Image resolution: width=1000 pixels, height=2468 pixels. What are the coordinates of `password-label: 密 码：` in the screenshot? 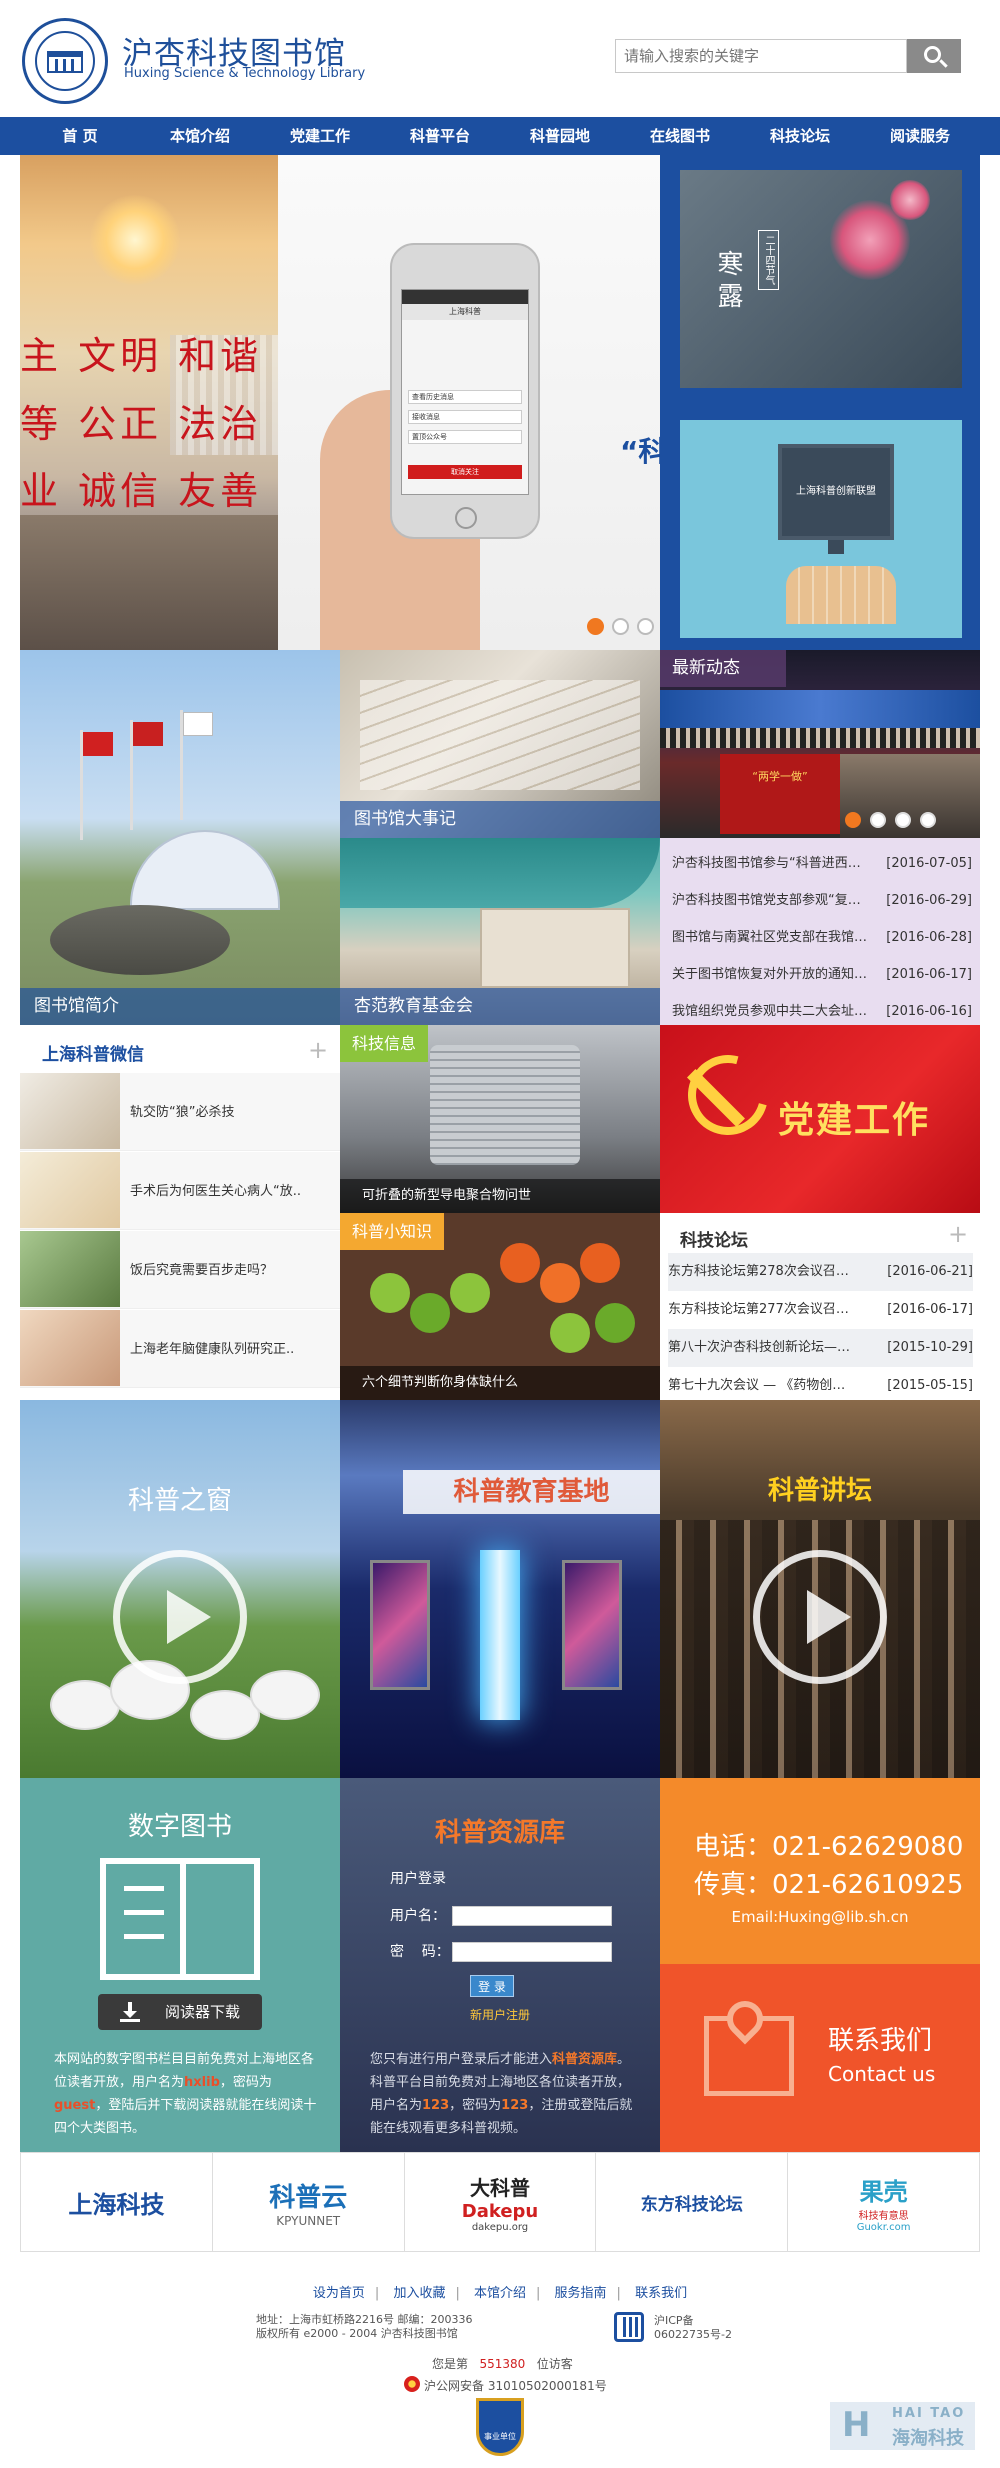 It's located at (420, 1952).